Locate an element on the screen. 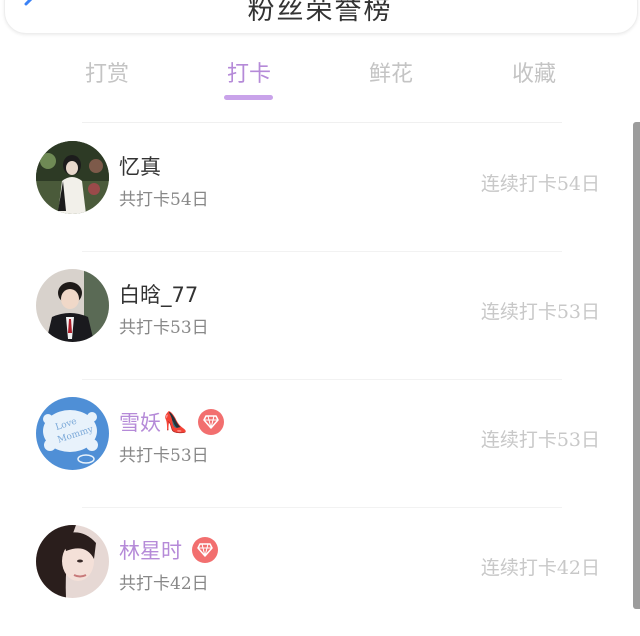 The image size is (640, 636). name-line: 林星时 is located at coordinates (168, 550).